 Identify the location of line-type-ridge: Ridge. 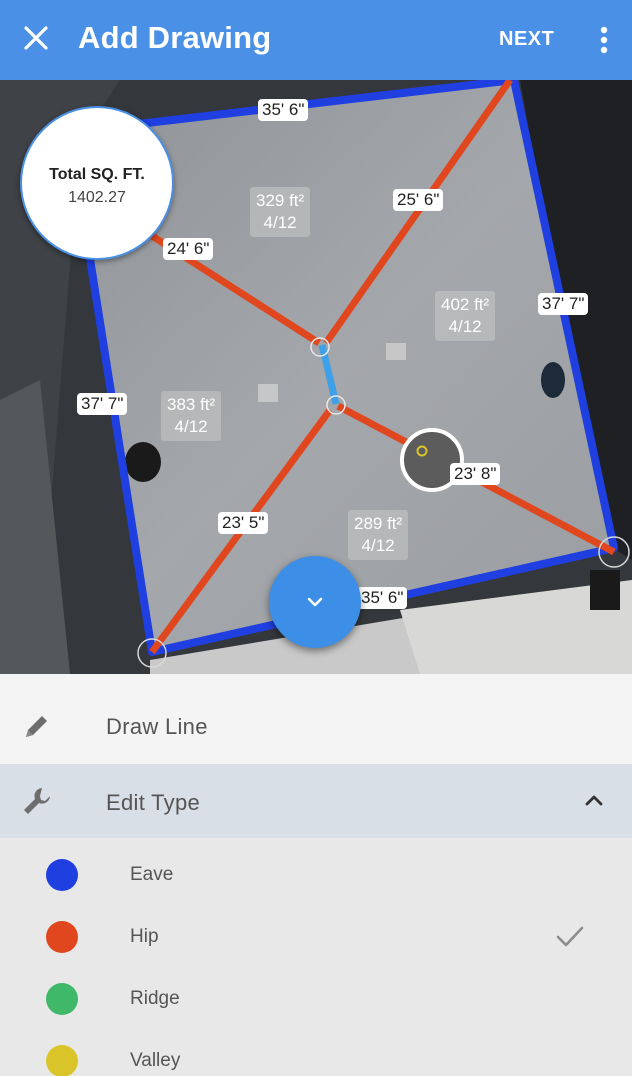
(316, 999).